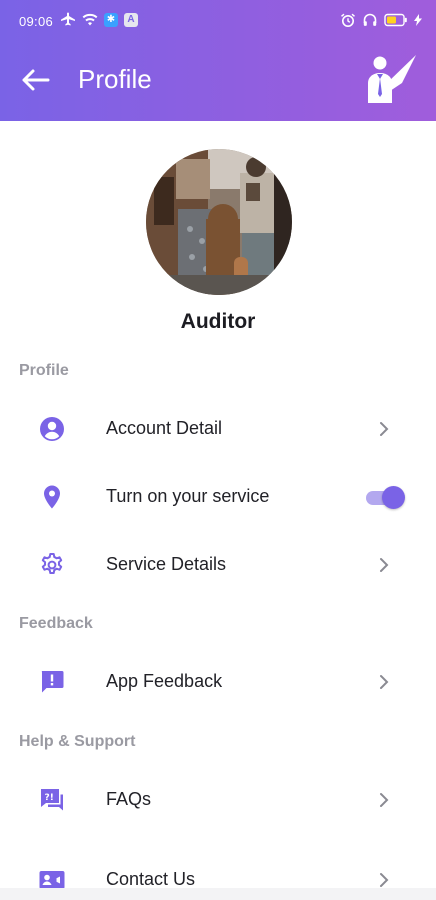 Image resolution: width=436 pixels, height=900 pixels. Describe the element at coordinates (348, 20) in the screenshot. I see `alarm-icon` at that location.